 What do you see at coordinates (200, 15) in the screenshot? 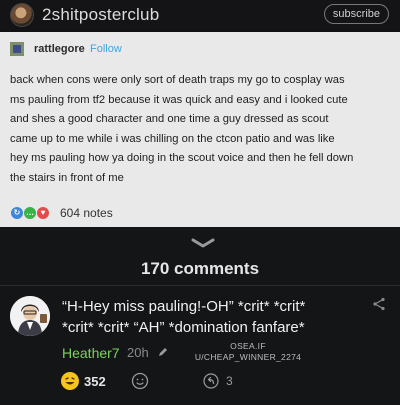
I see `community-header: 2shitposterclub subscribe` at bounding box center [200, 15].